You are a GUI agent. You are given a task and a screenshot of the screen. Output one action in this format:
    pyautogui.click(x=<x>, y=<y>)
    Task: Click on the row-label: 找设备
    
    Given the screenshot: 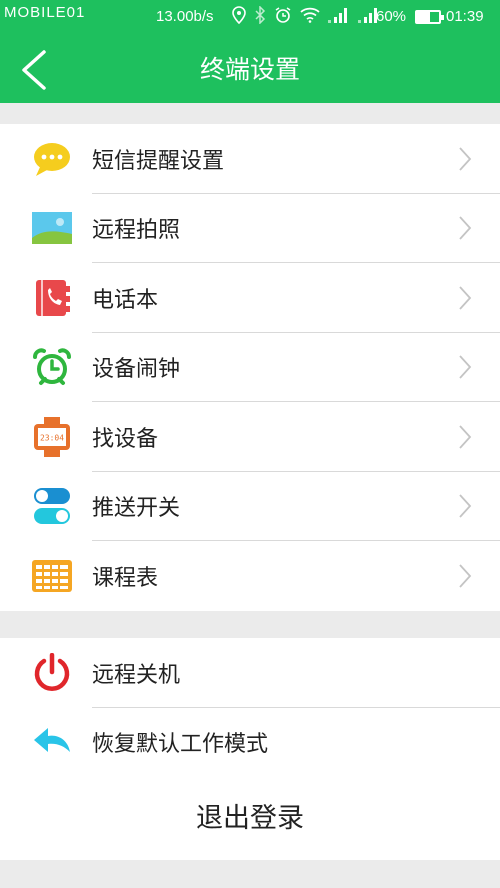 What is the action you would take?
    pyautogui.click(x=125, y=439)
    